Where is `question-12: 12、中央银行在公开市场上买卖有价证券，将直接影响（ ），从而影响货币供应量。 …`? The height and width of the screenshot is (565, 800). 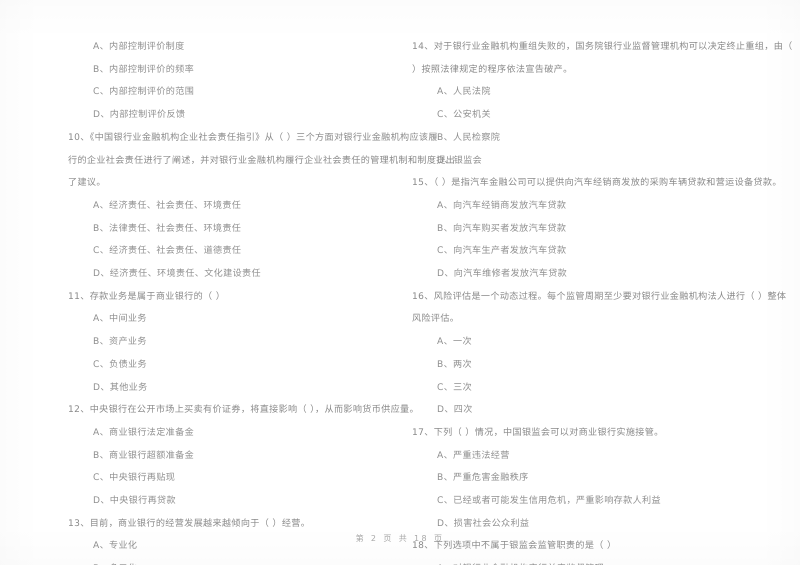
question-12: 12、中央银行在公开市场上买卖有价证券，将直接影响（ ），从而影响货币供应量。 … is located at coordinates (243, 456).